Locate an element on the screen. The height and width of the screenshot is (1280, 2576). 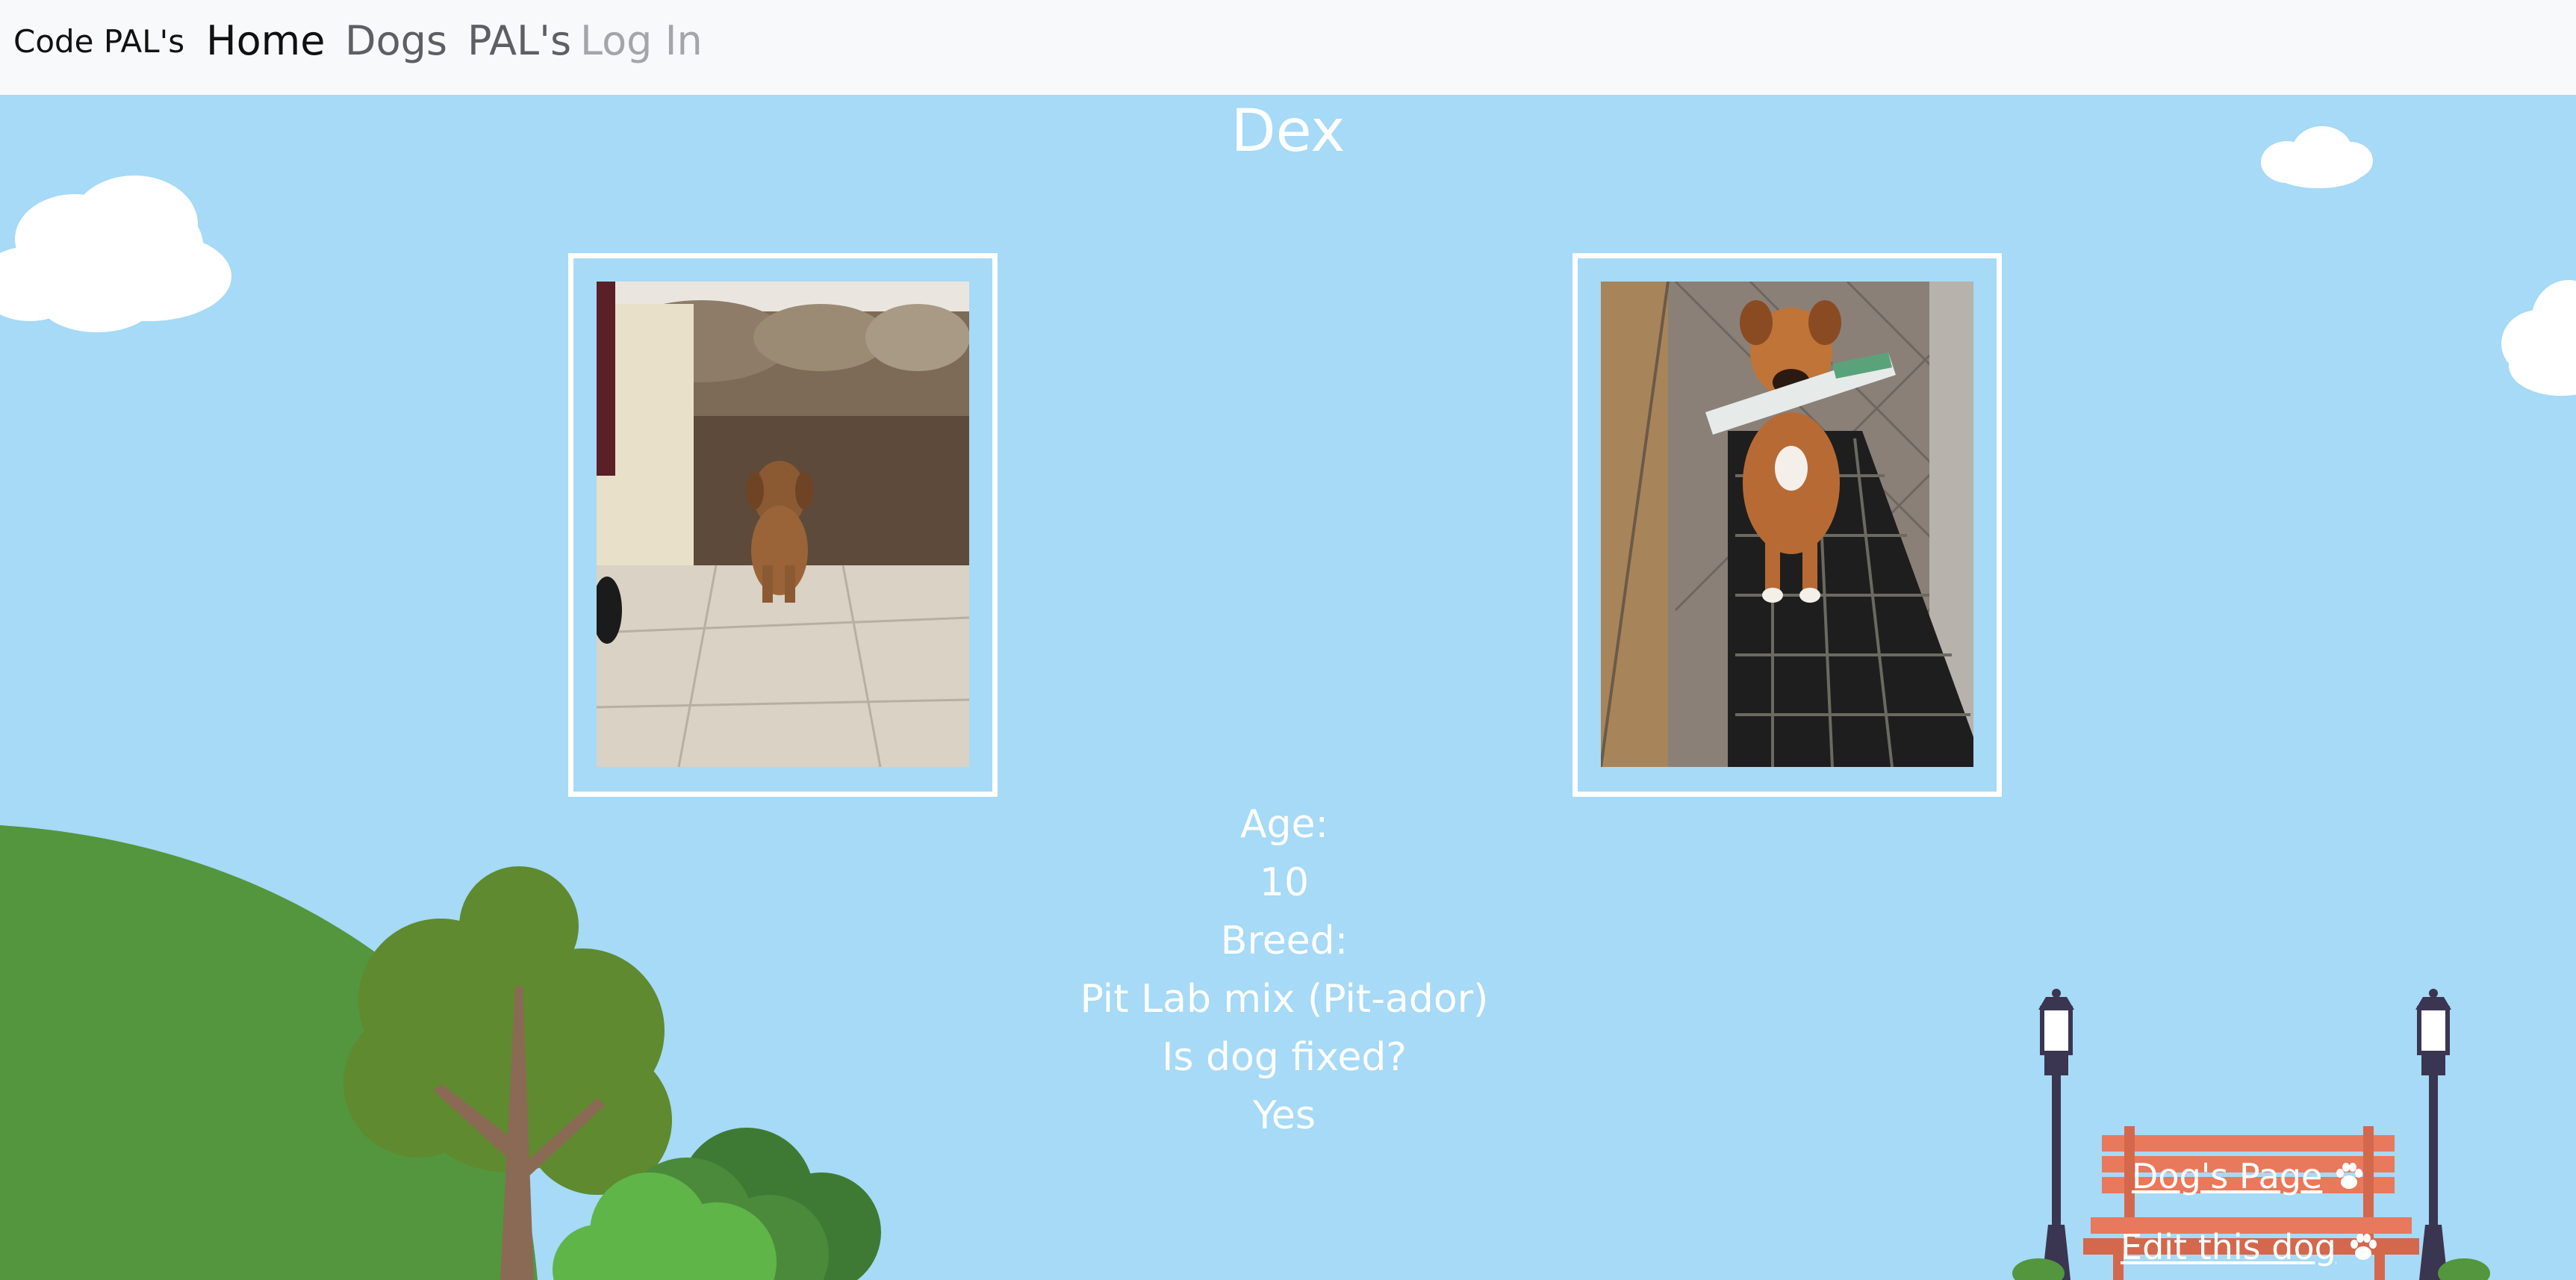
breed-value: Pit Lab mix (Pit-ador) is located at coordinates (1284, 1000).